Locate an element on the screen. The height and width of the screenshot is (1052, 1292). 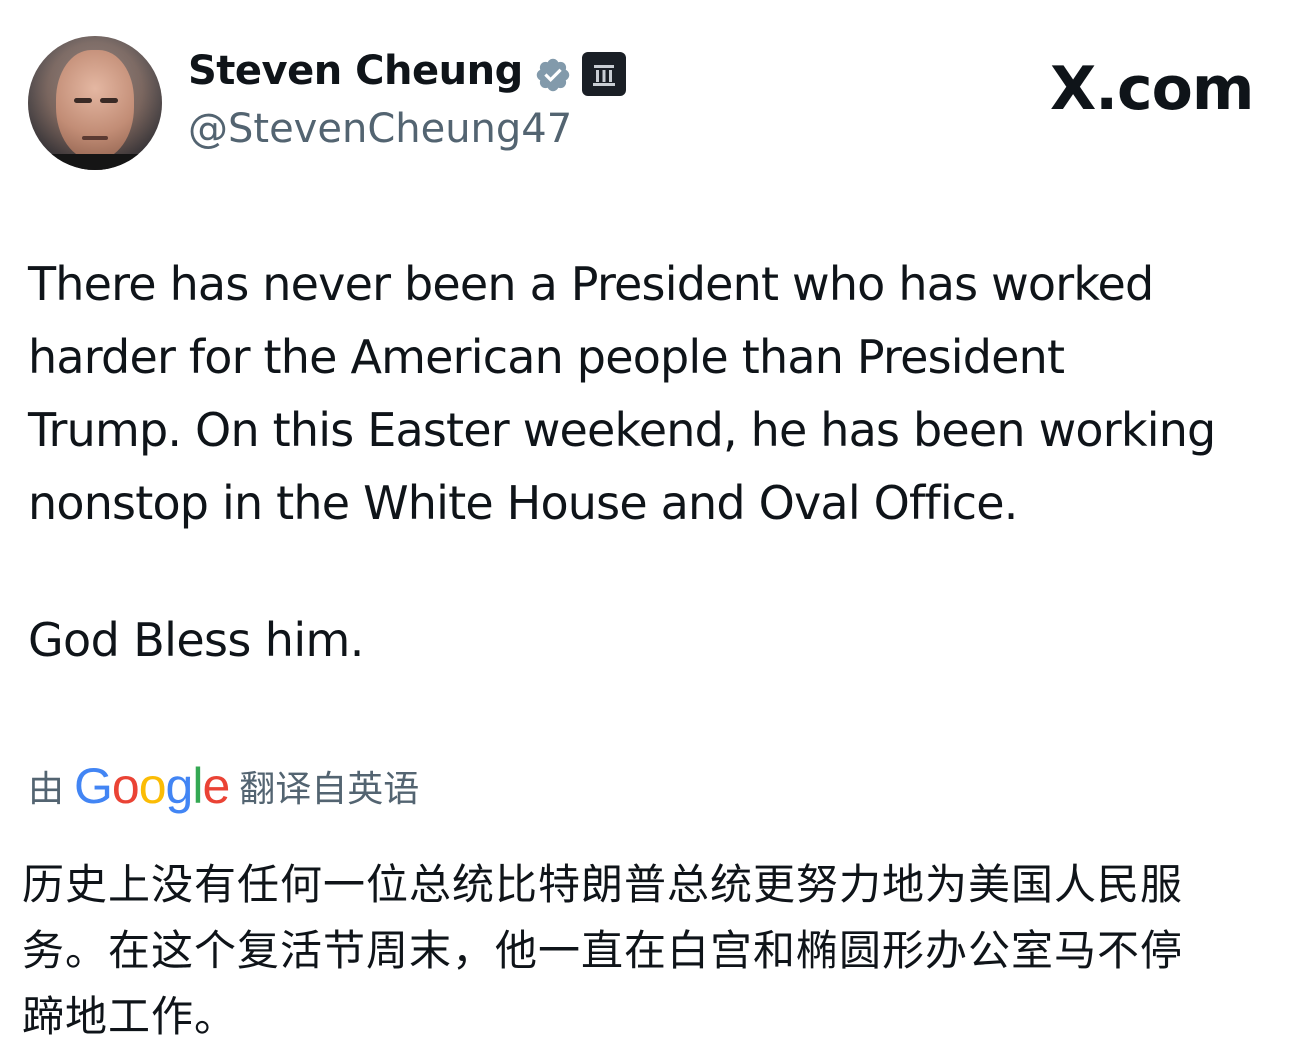
translation-attribution: 由 Google 翻译自英语 is located at coordinates (223, 786).